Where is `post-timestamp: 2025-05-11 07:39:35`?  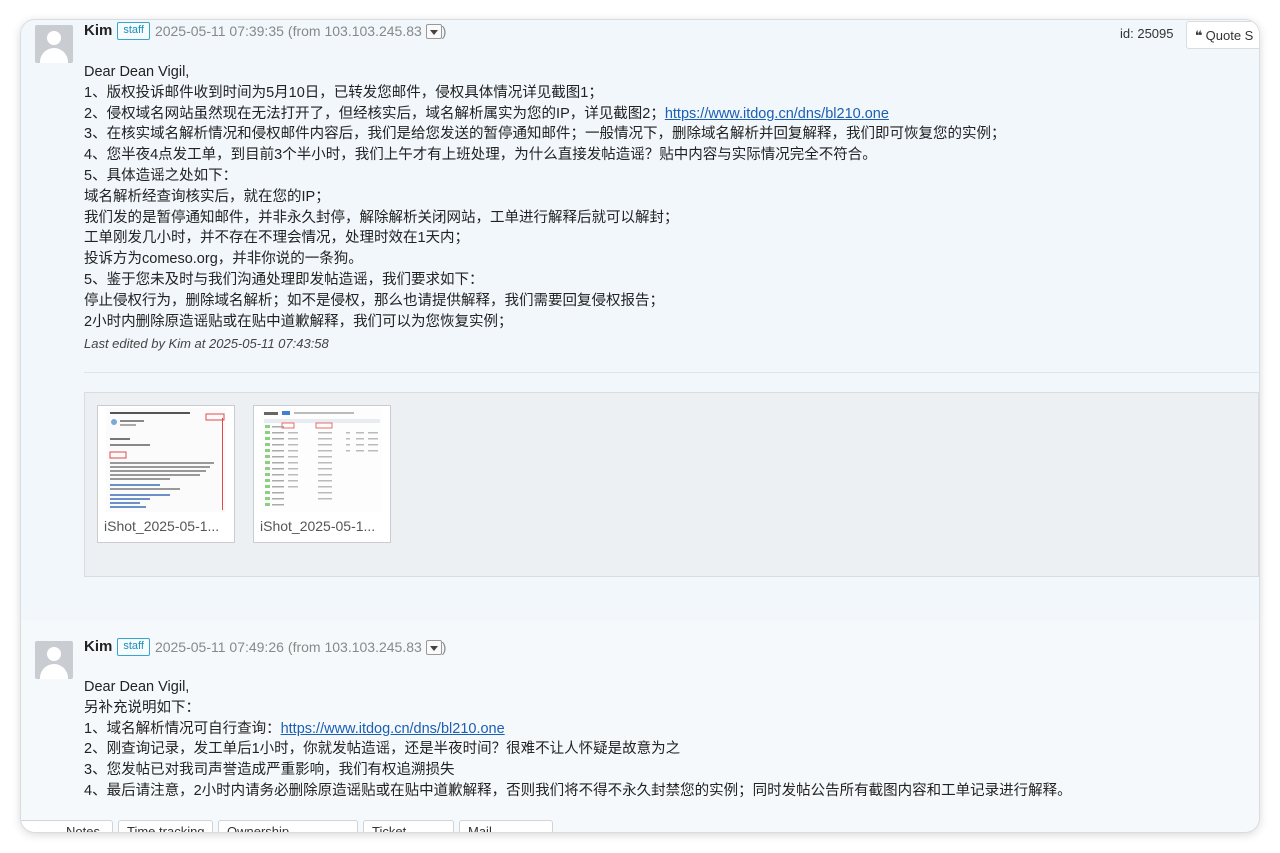
post-timestamp: 2025-05-11 07:39:35 is located at coordinates (219, 31).